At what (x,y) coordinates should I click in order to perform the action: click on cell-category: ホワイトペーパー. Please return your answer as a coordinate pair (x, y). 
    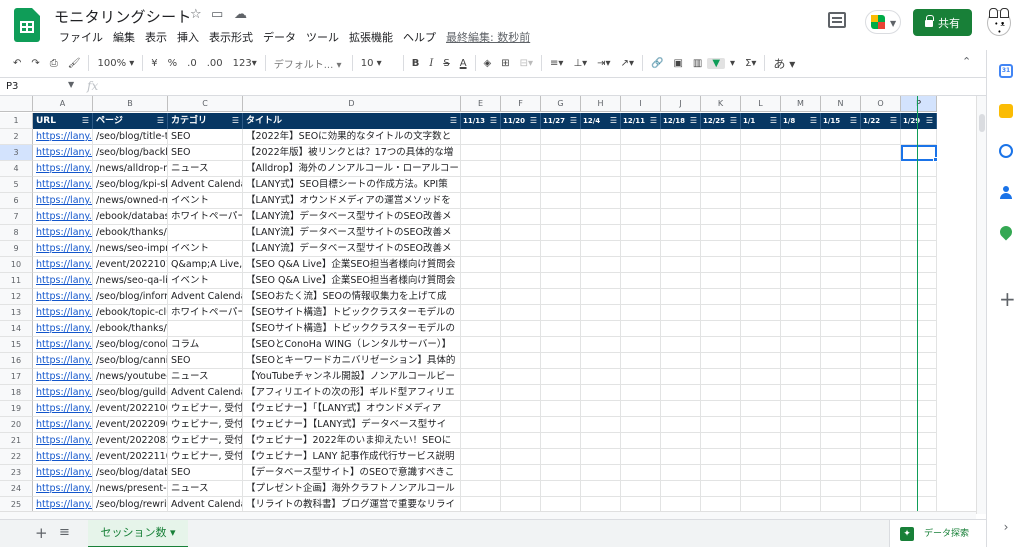
    Looking at the image, I should click on (205, 313).